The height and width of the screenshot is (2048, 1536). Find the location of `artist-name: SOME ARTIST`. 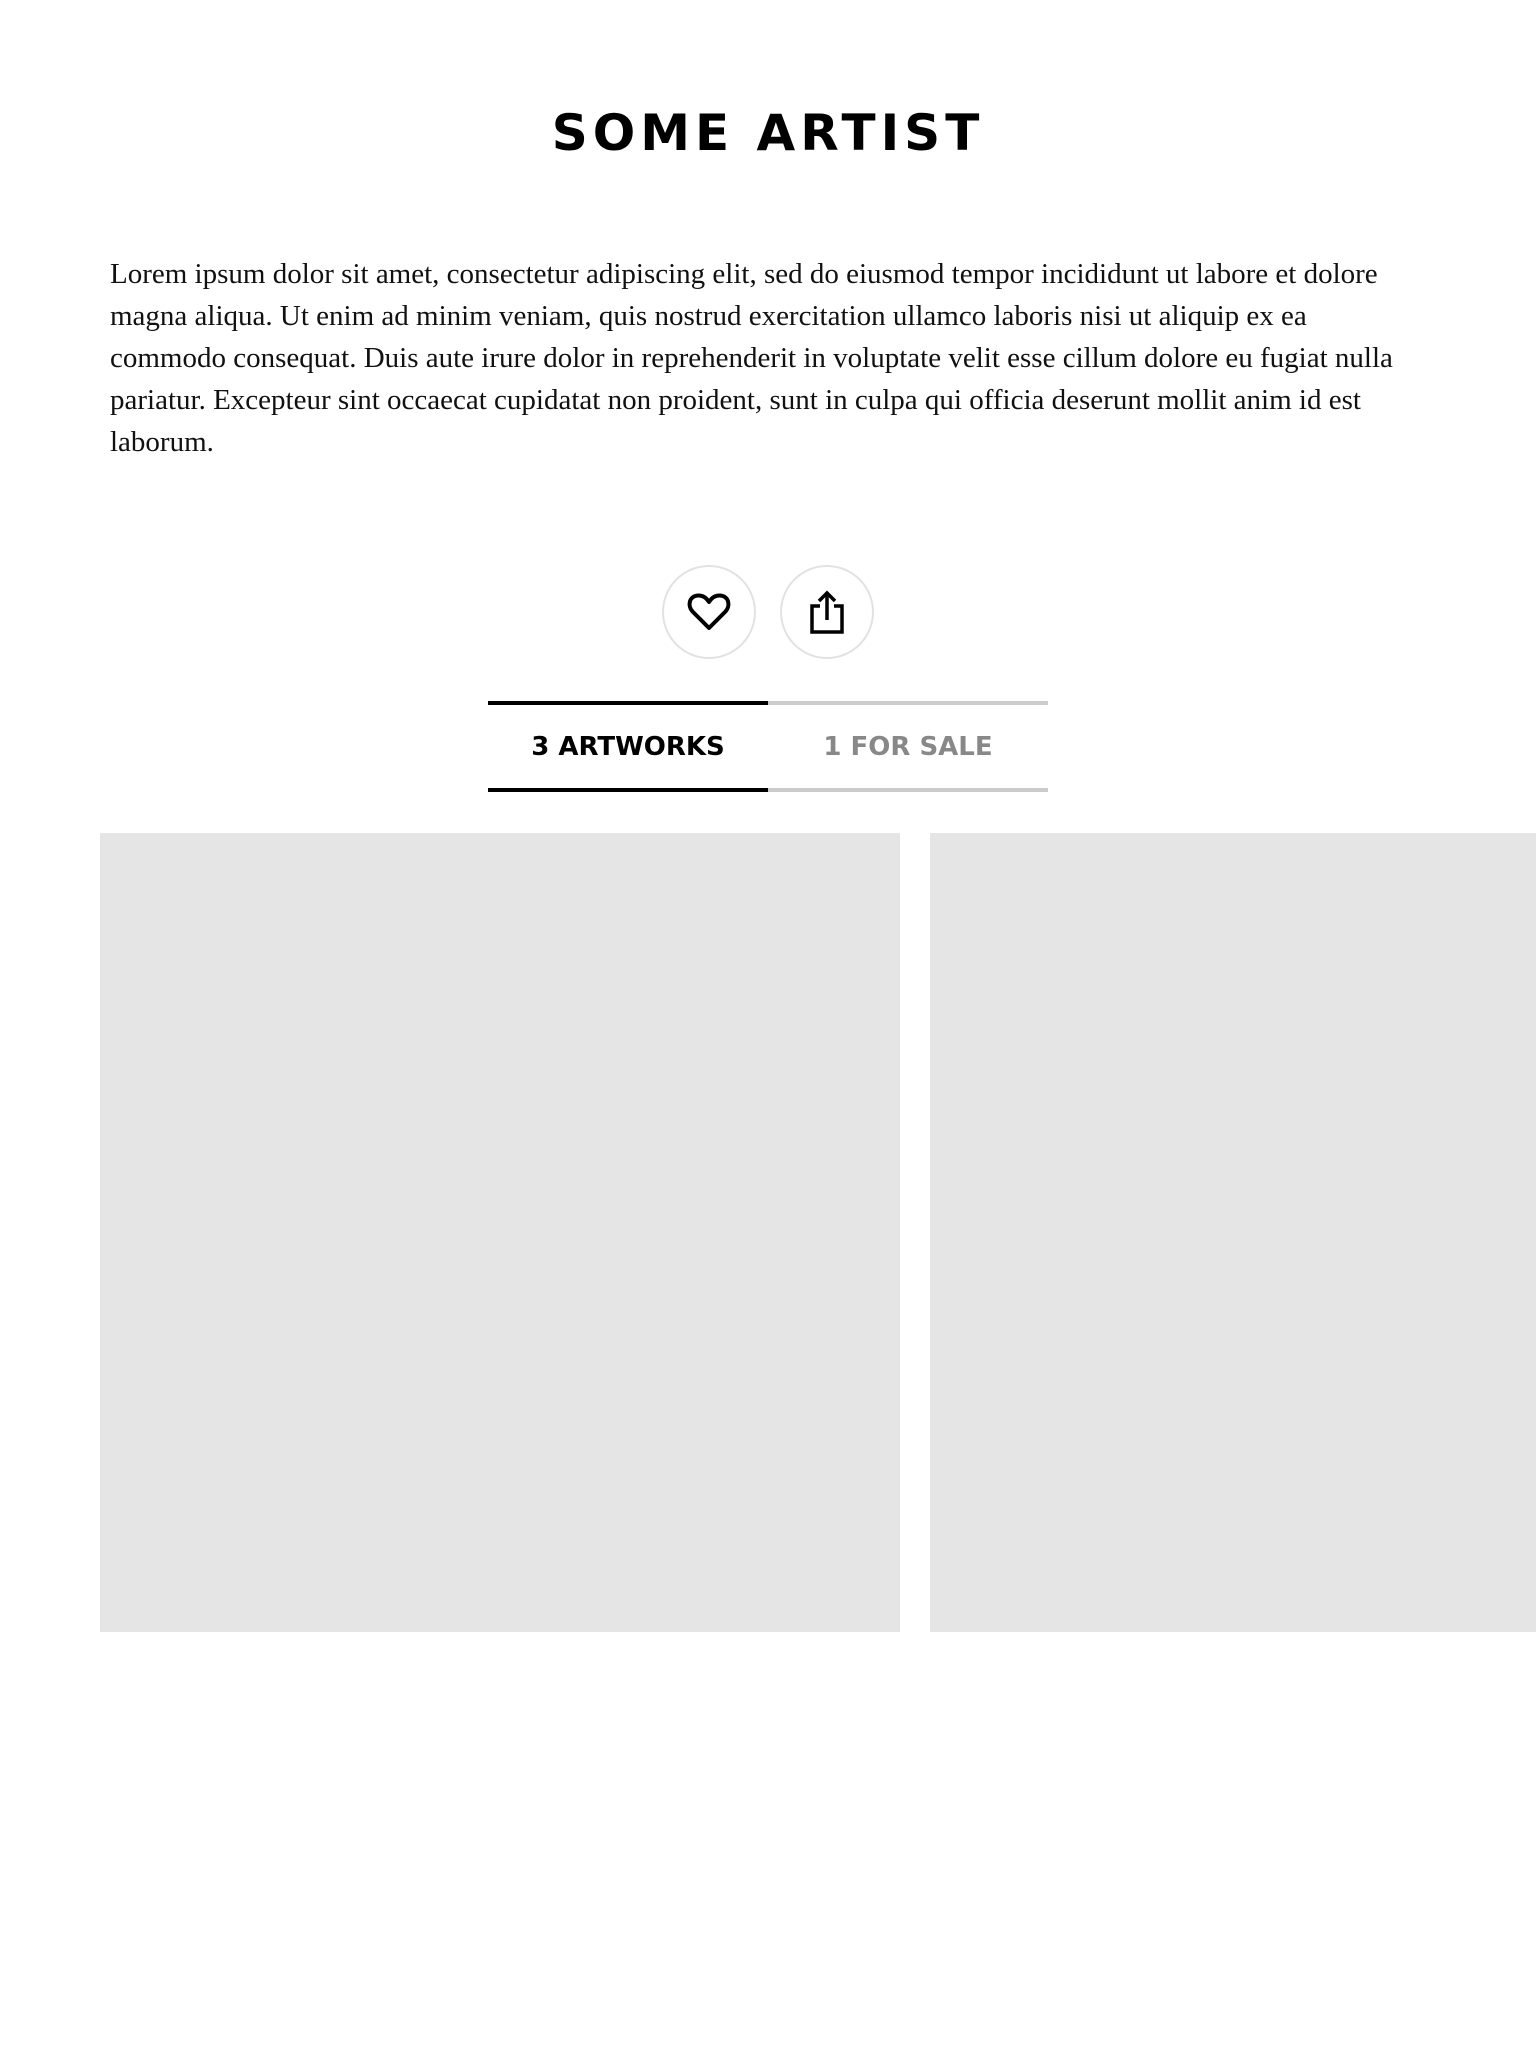

artist-name: SOME ARTIST is located at coordinates (768, 133).